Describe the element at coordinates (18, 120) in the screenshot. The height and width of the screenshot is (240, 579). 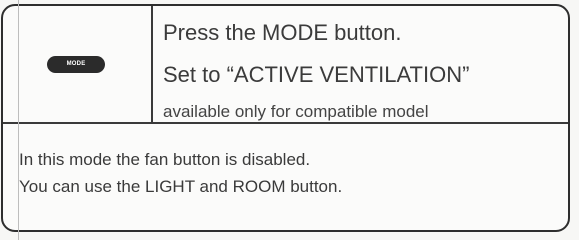
I see `scan-artifact-line` at that location.